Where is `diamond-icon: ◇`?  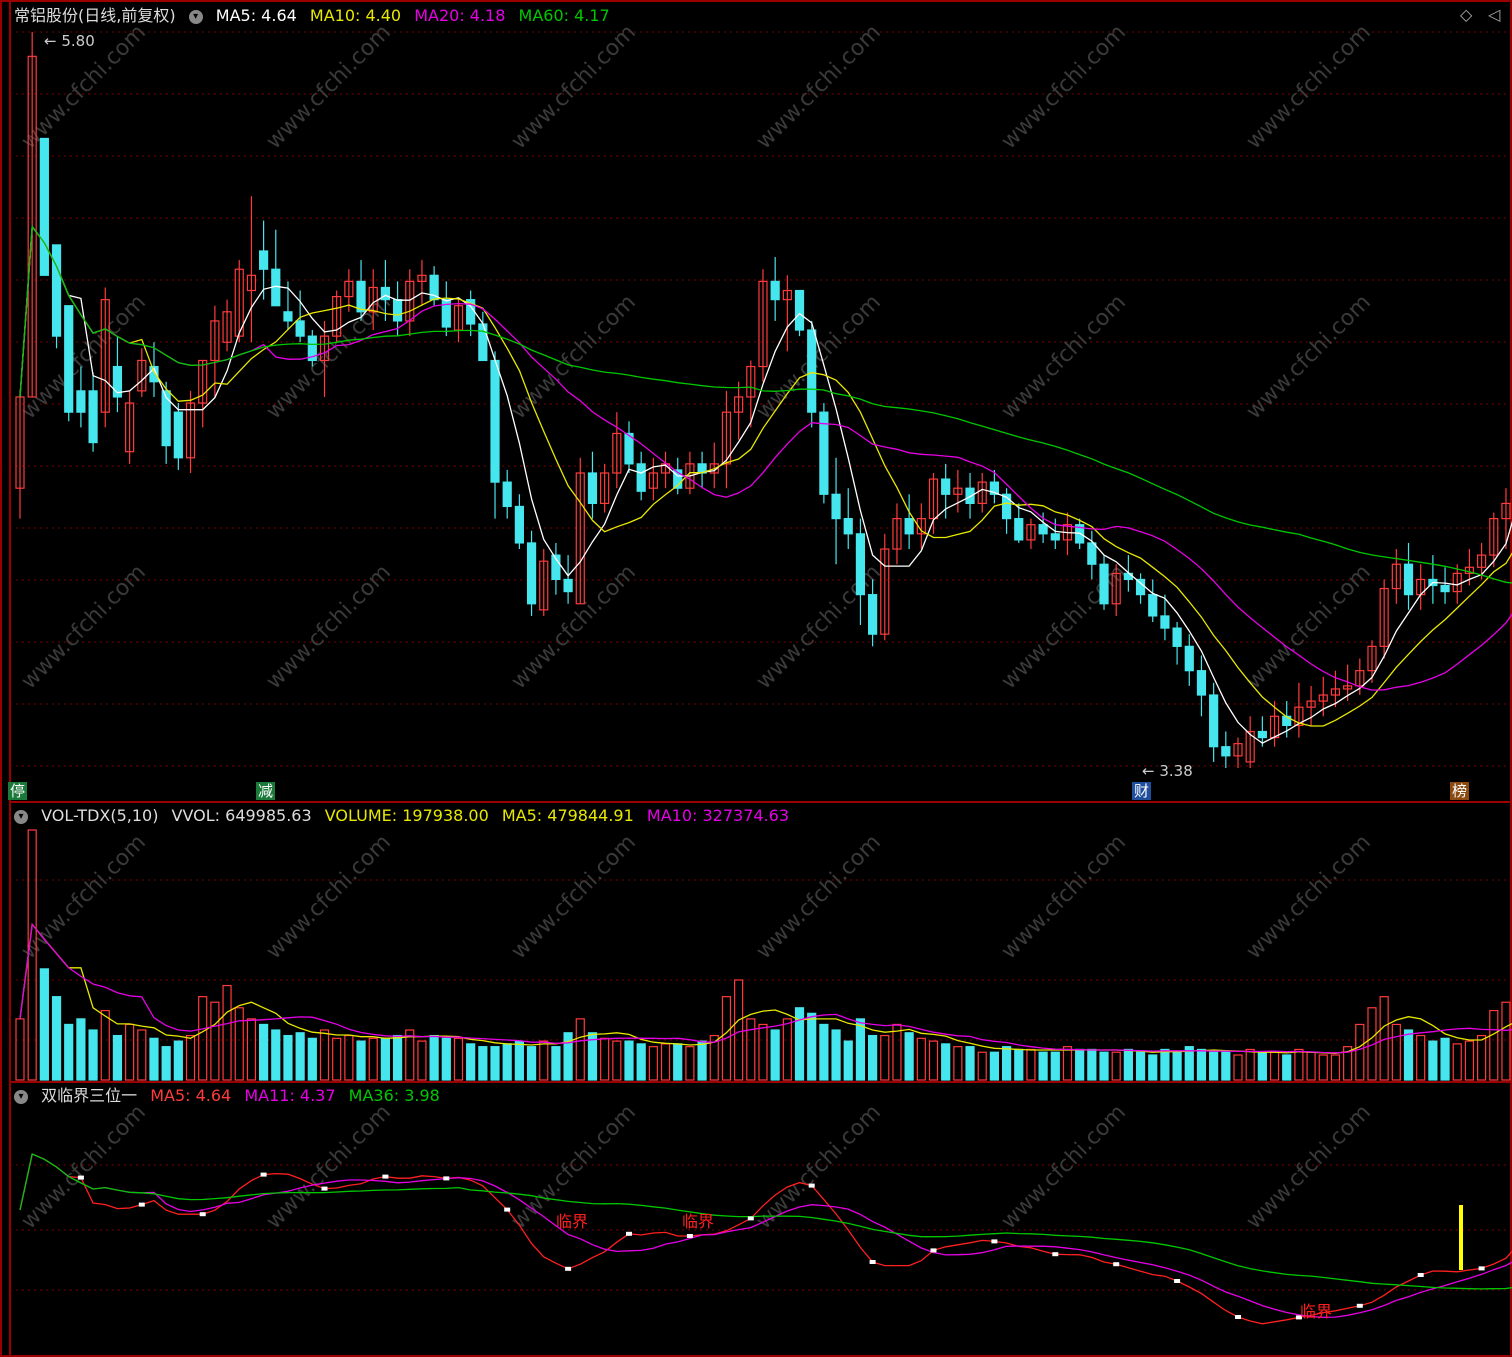 diamond-icon: ◇ is located at coordinates (1466, 14).